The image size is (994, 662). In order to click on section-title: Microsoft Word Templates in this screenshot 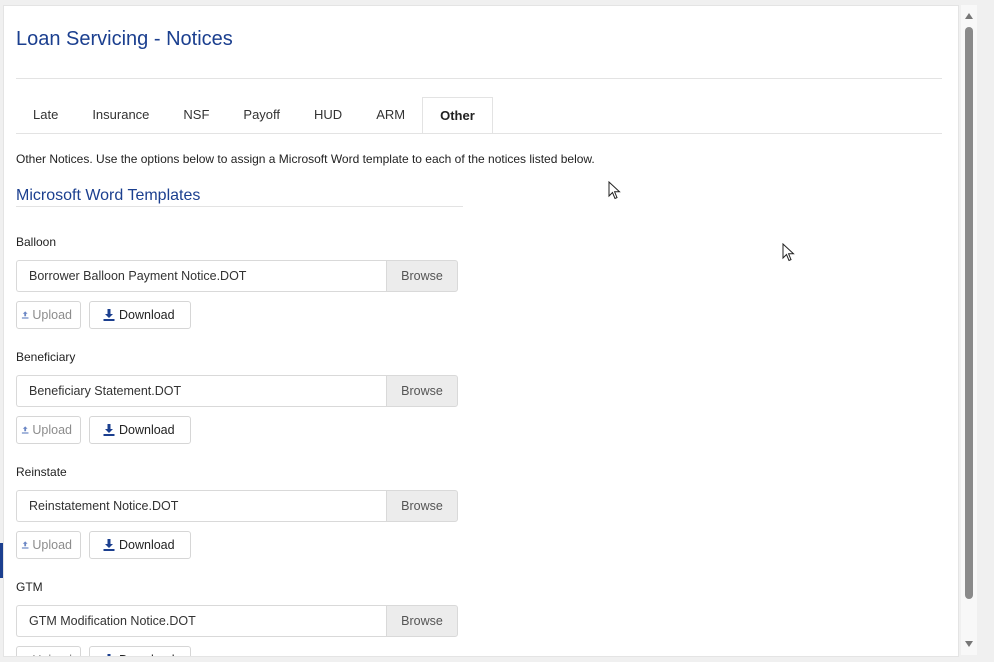, I will do `click(108, 195)`.